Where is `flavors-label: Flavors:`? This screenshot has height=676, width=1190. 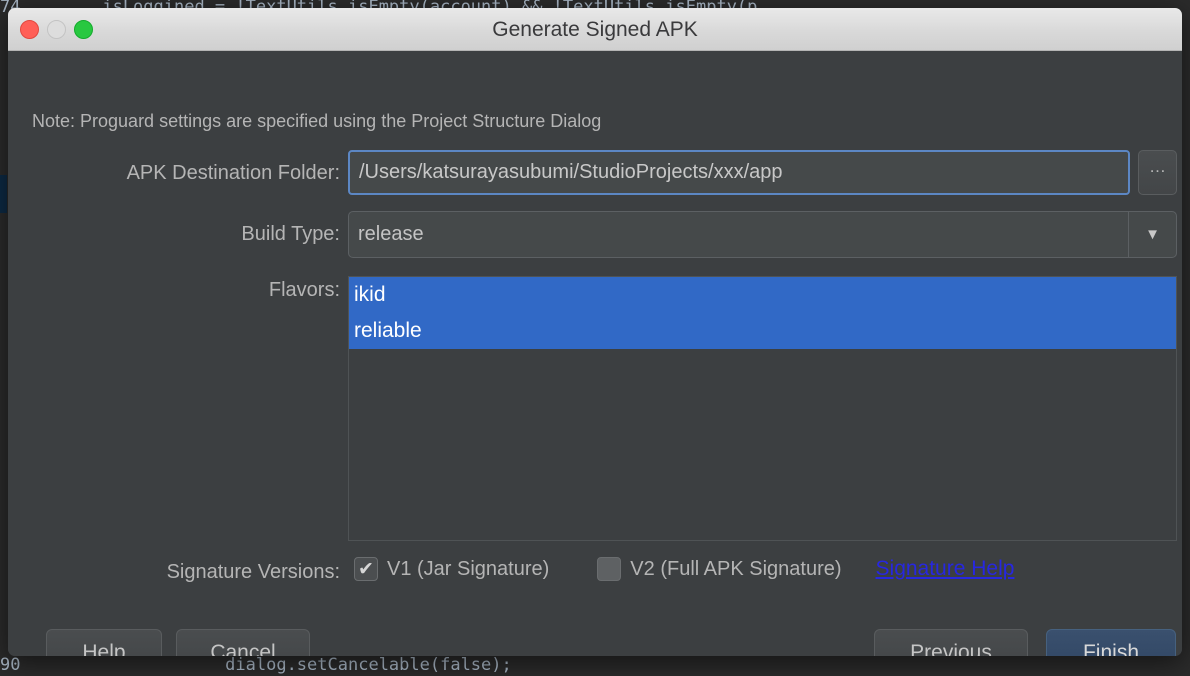
flavors-label: Flavors: is located at coordinates (304, 290).